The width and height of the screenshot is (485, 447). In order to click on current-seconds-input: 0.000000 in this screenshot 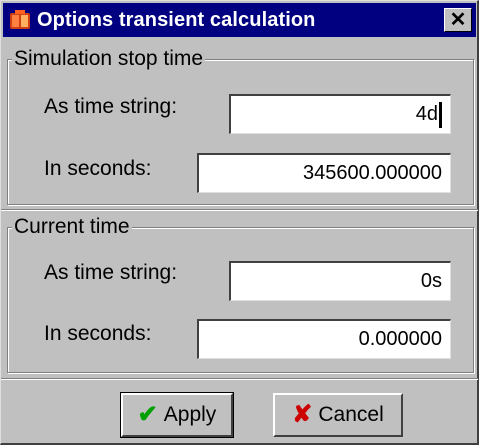, I will do `click(324, 339)`.